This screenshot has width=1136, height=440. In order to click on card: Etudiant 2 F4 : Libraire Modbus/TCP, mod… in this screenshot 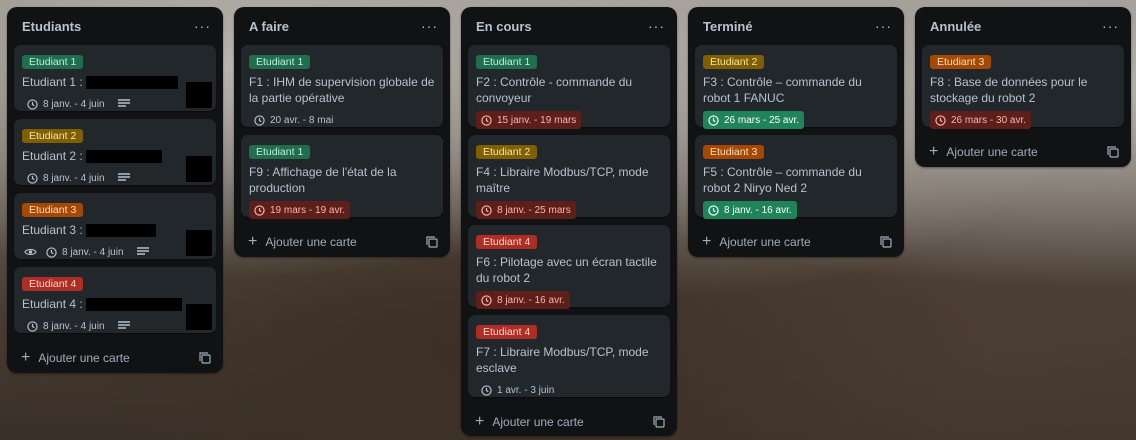, I will do `click(569, 177)`.